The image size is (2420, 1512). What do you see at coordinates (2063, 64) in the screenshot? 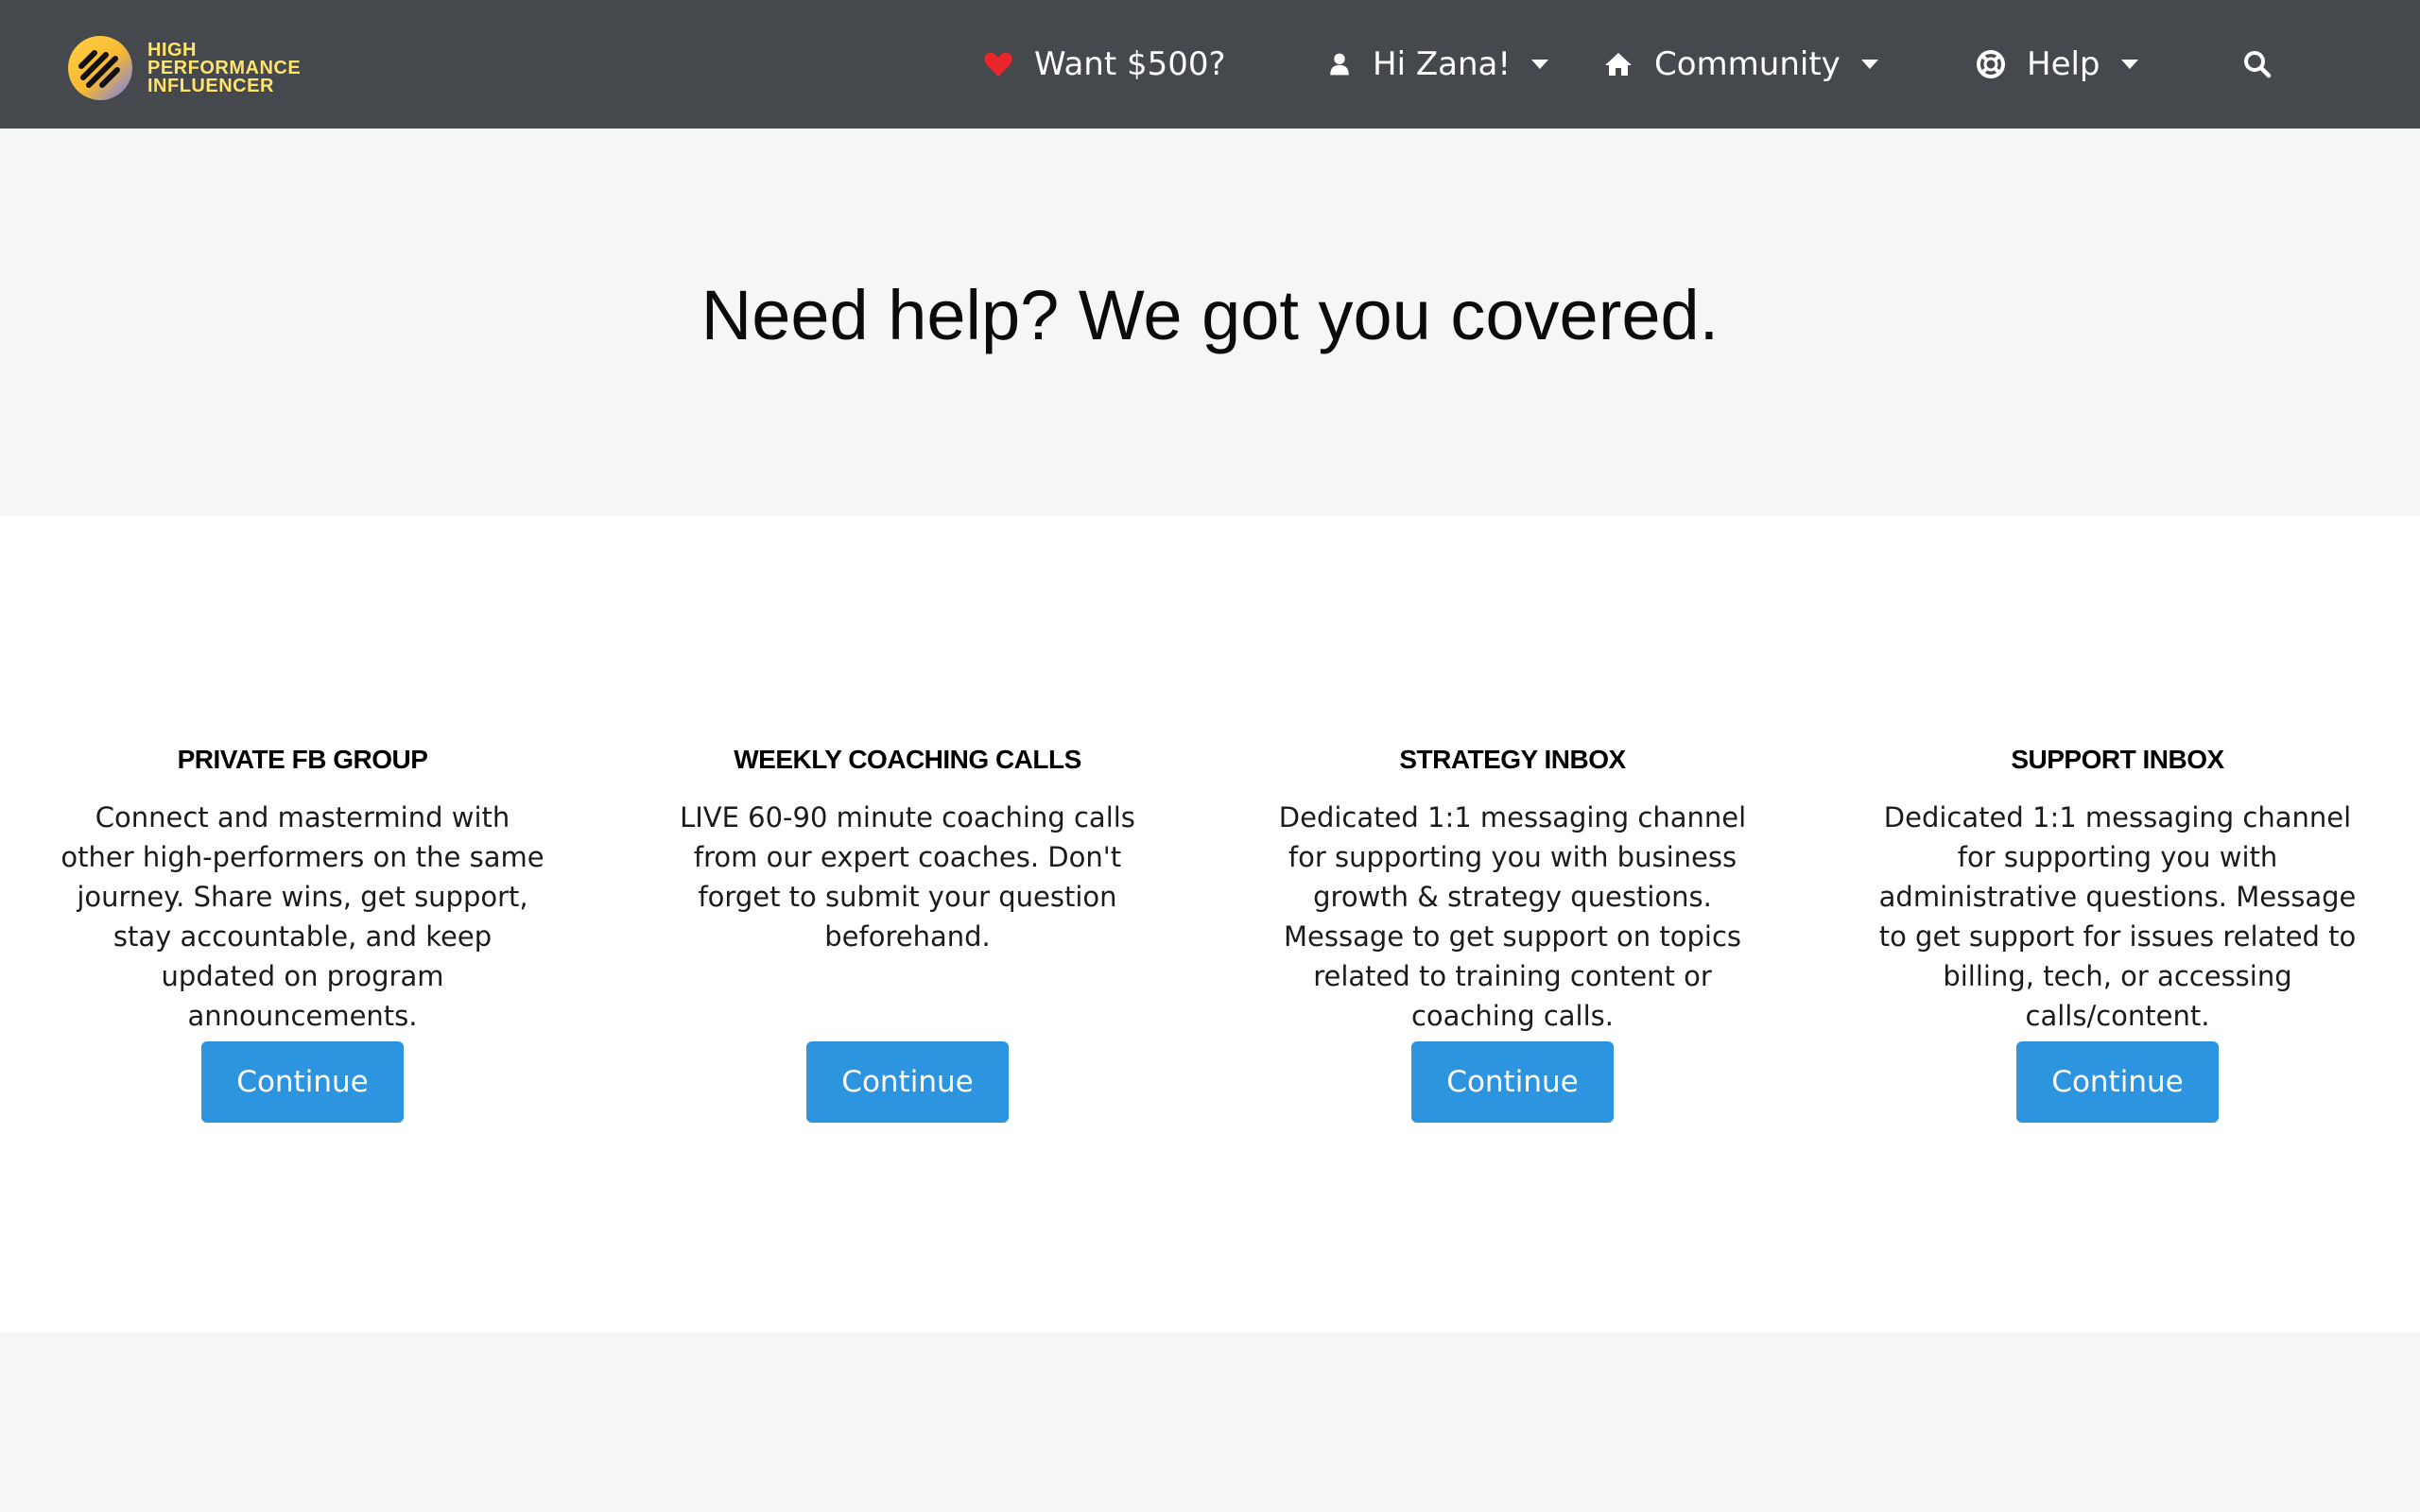
I see `nav-help-label: Help` at bounding box center [2063, 64].